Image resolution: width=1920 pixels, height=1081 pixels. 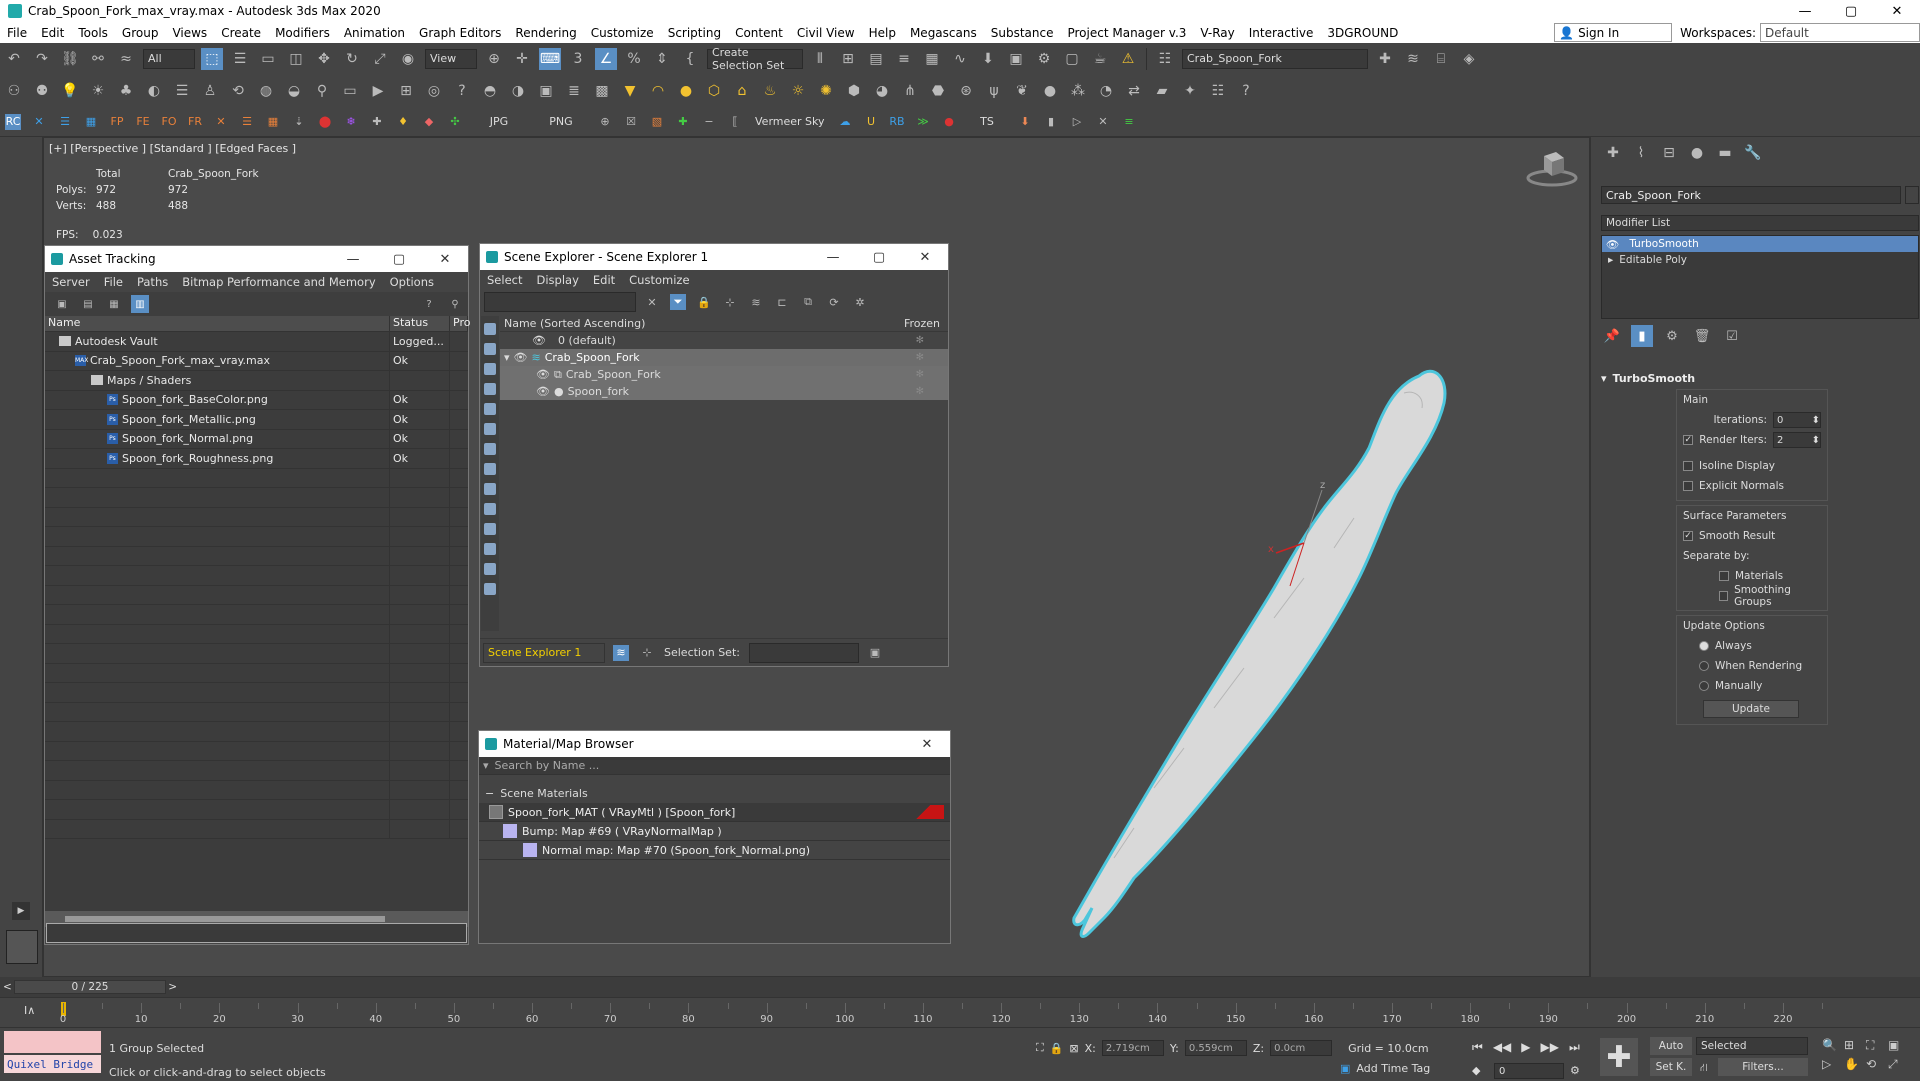 What do you see at coordinates (848, 59) in the screenshot?
I see `align-icon: ⊞` at bounding box center [848, 59].